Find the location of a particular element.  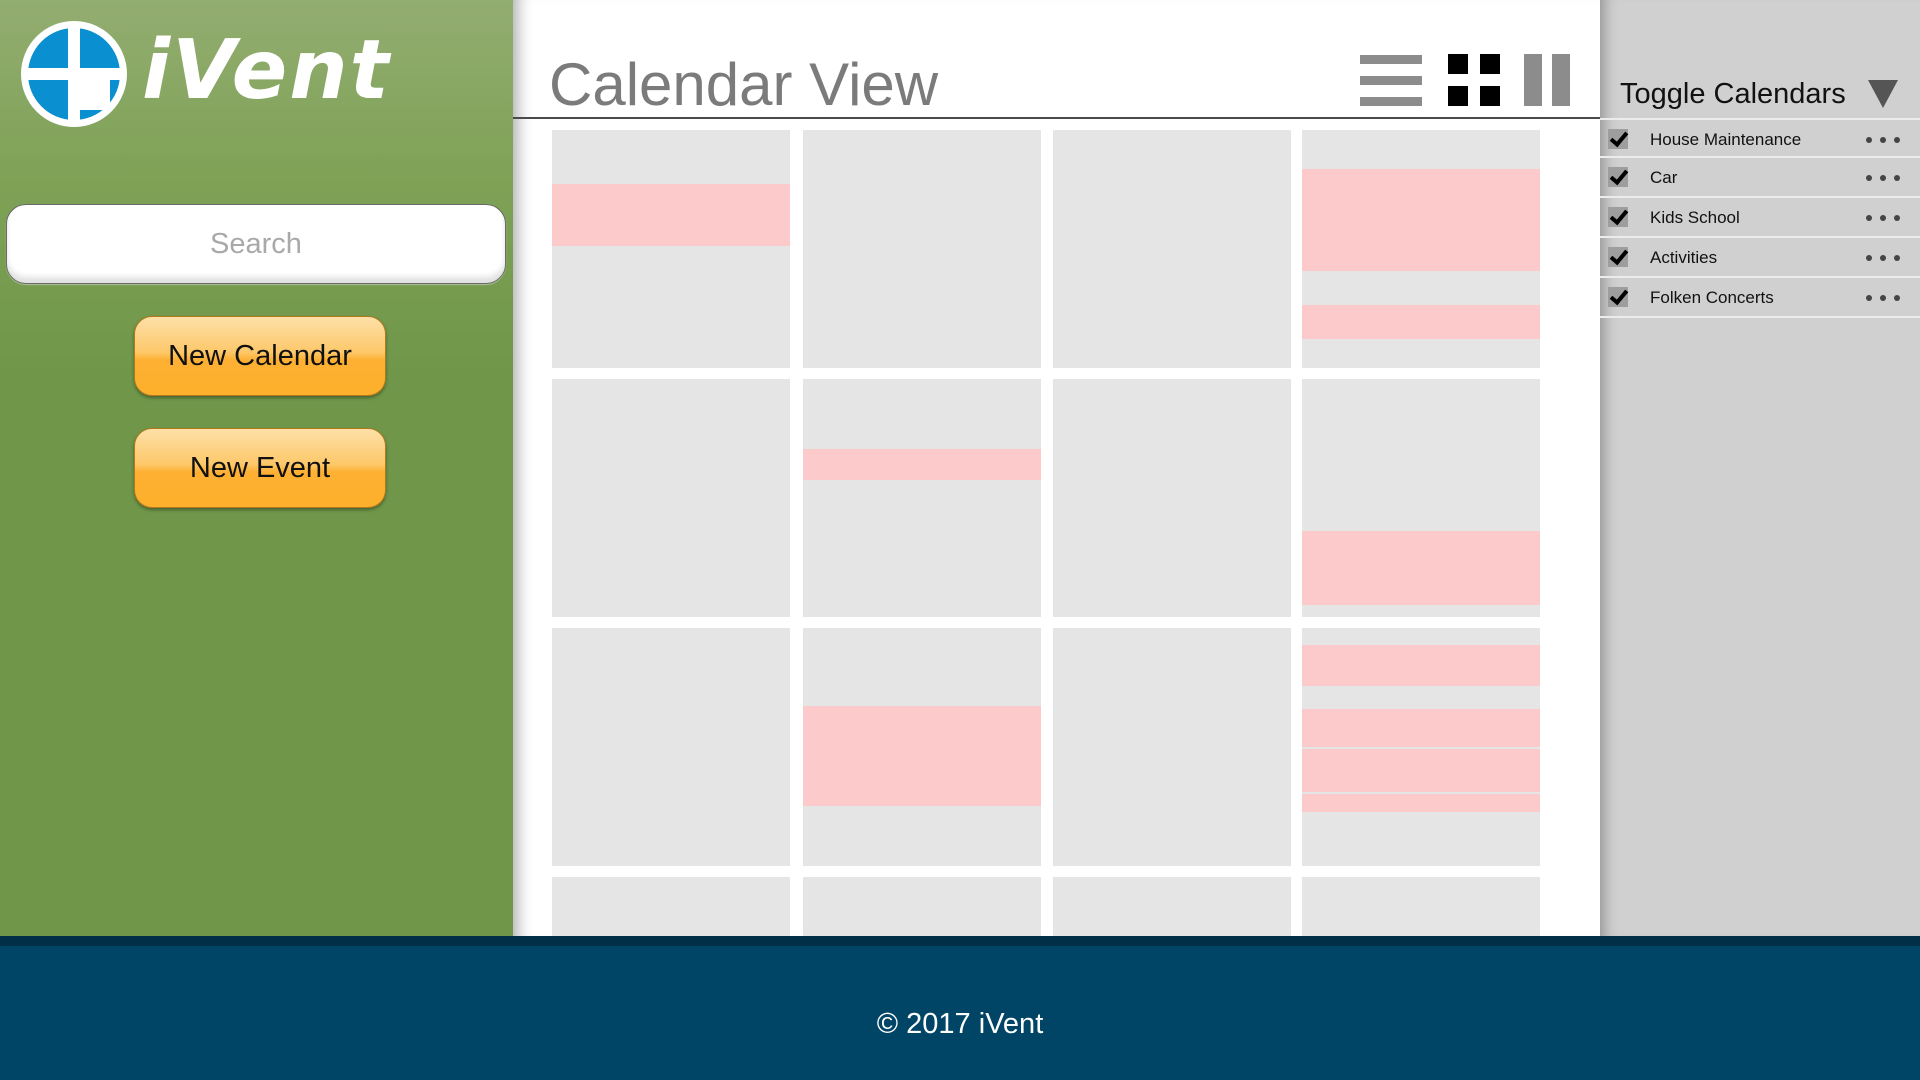

page-title: Calendar View is located at coordinates (744, 84).